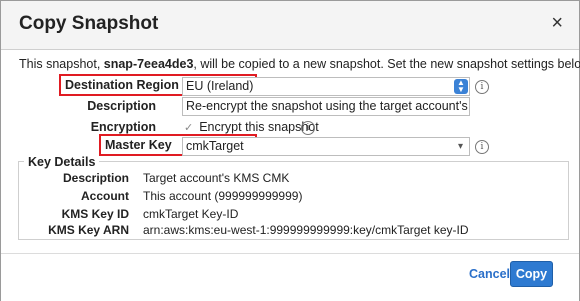 This screenshot has width=580, height=301. I want to click on close-icon: ×, so click(557, 23).